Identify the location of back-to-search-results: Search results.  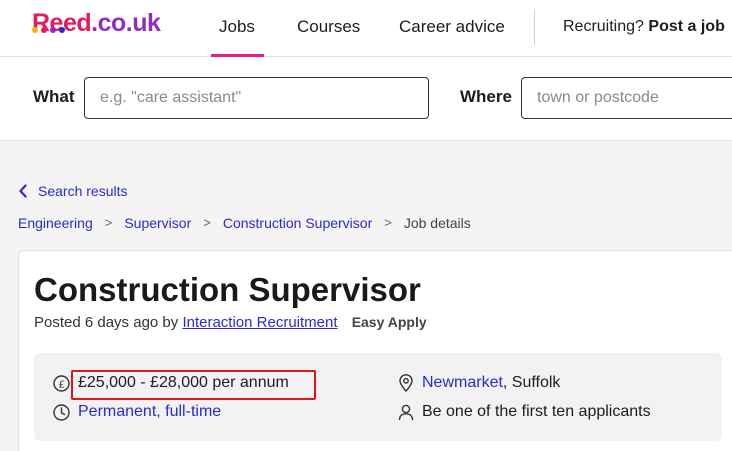
(72, 191).